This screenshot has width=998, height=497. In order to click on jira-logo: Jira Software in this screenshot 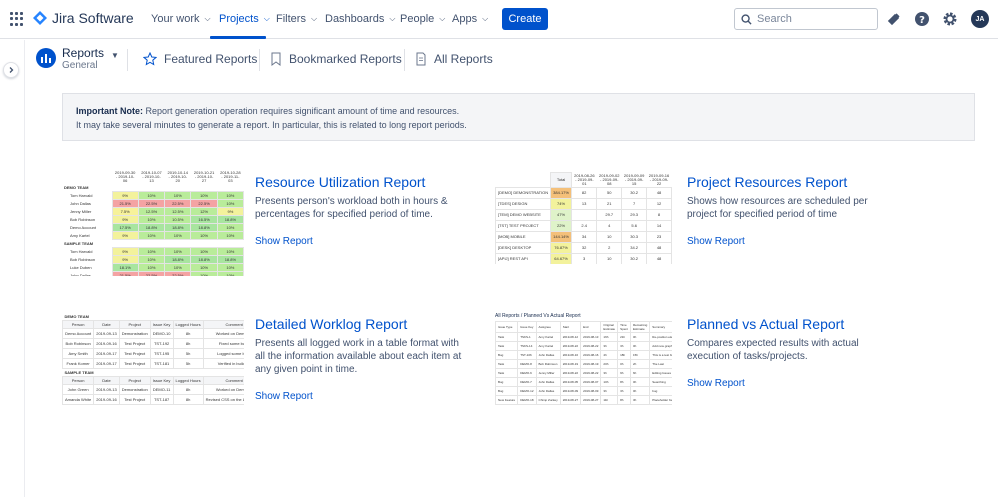, I will do `click(83, 18)`.